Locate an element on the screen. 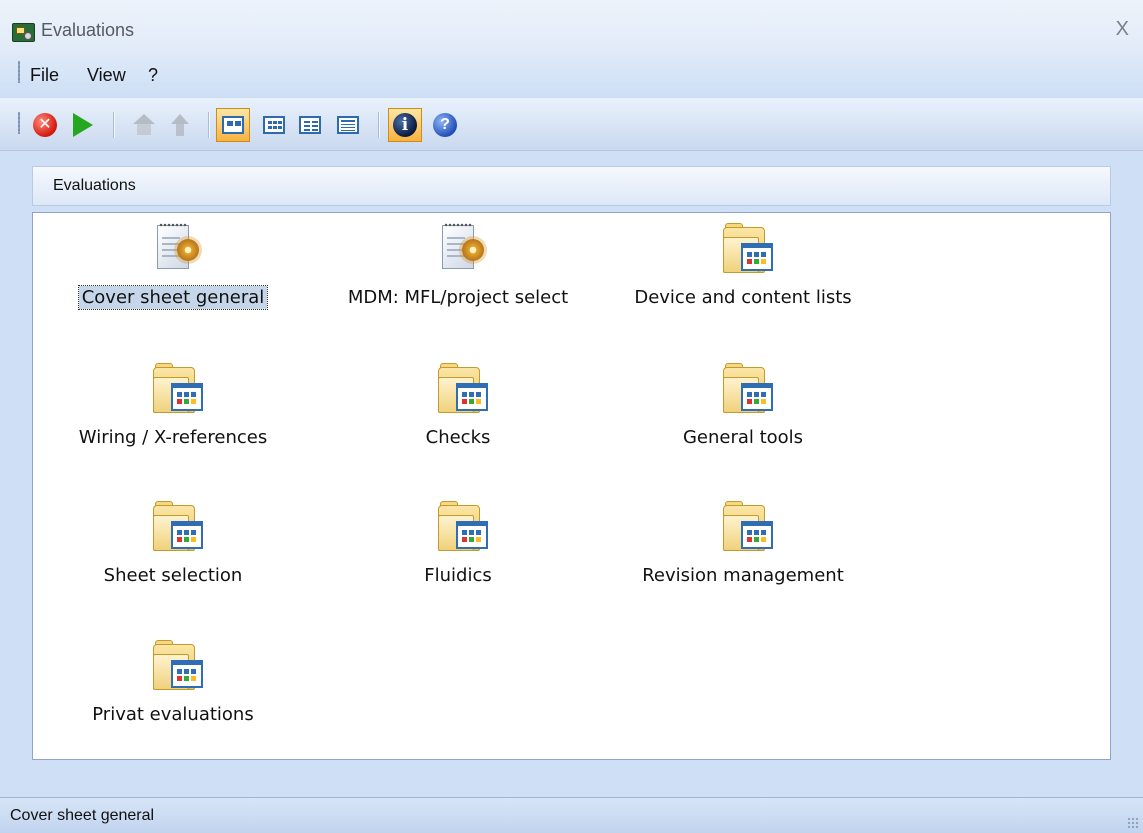  run-button is located at coordinates (83, 125).